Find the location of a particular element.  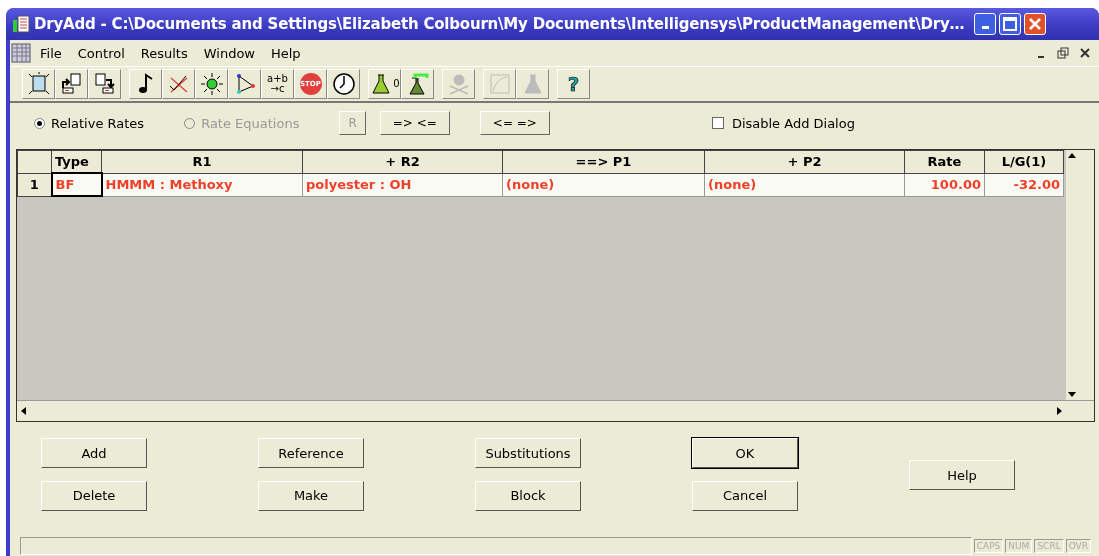

status-indicator: SCRL is located at coordinates (1049, 546).